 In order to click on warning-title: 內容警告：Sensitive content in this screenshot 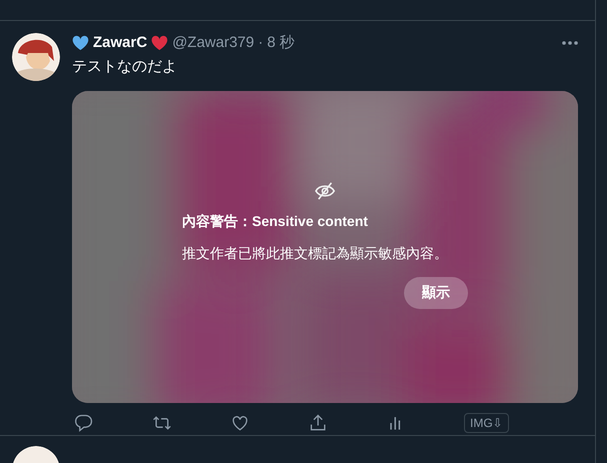, I will do `click(275, 222)`.